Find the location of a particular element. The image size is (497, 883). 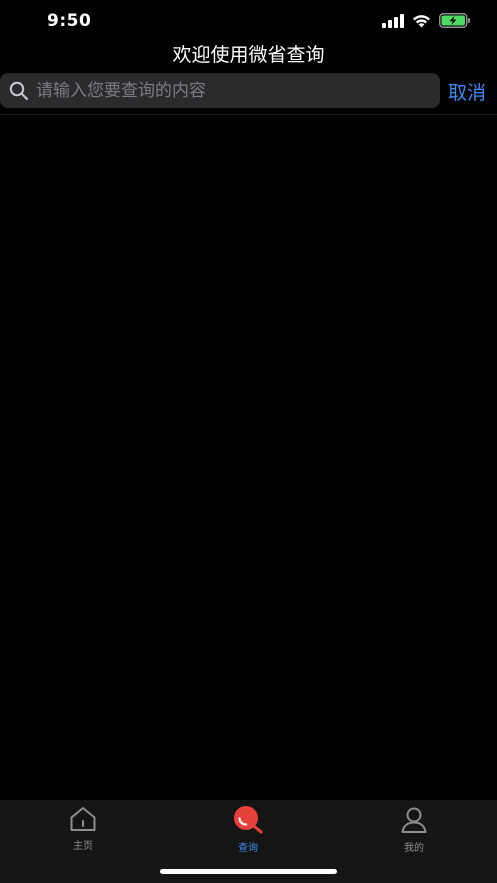

page-title: 欢迎使用微省查询 is located at coordinates (248, 55).